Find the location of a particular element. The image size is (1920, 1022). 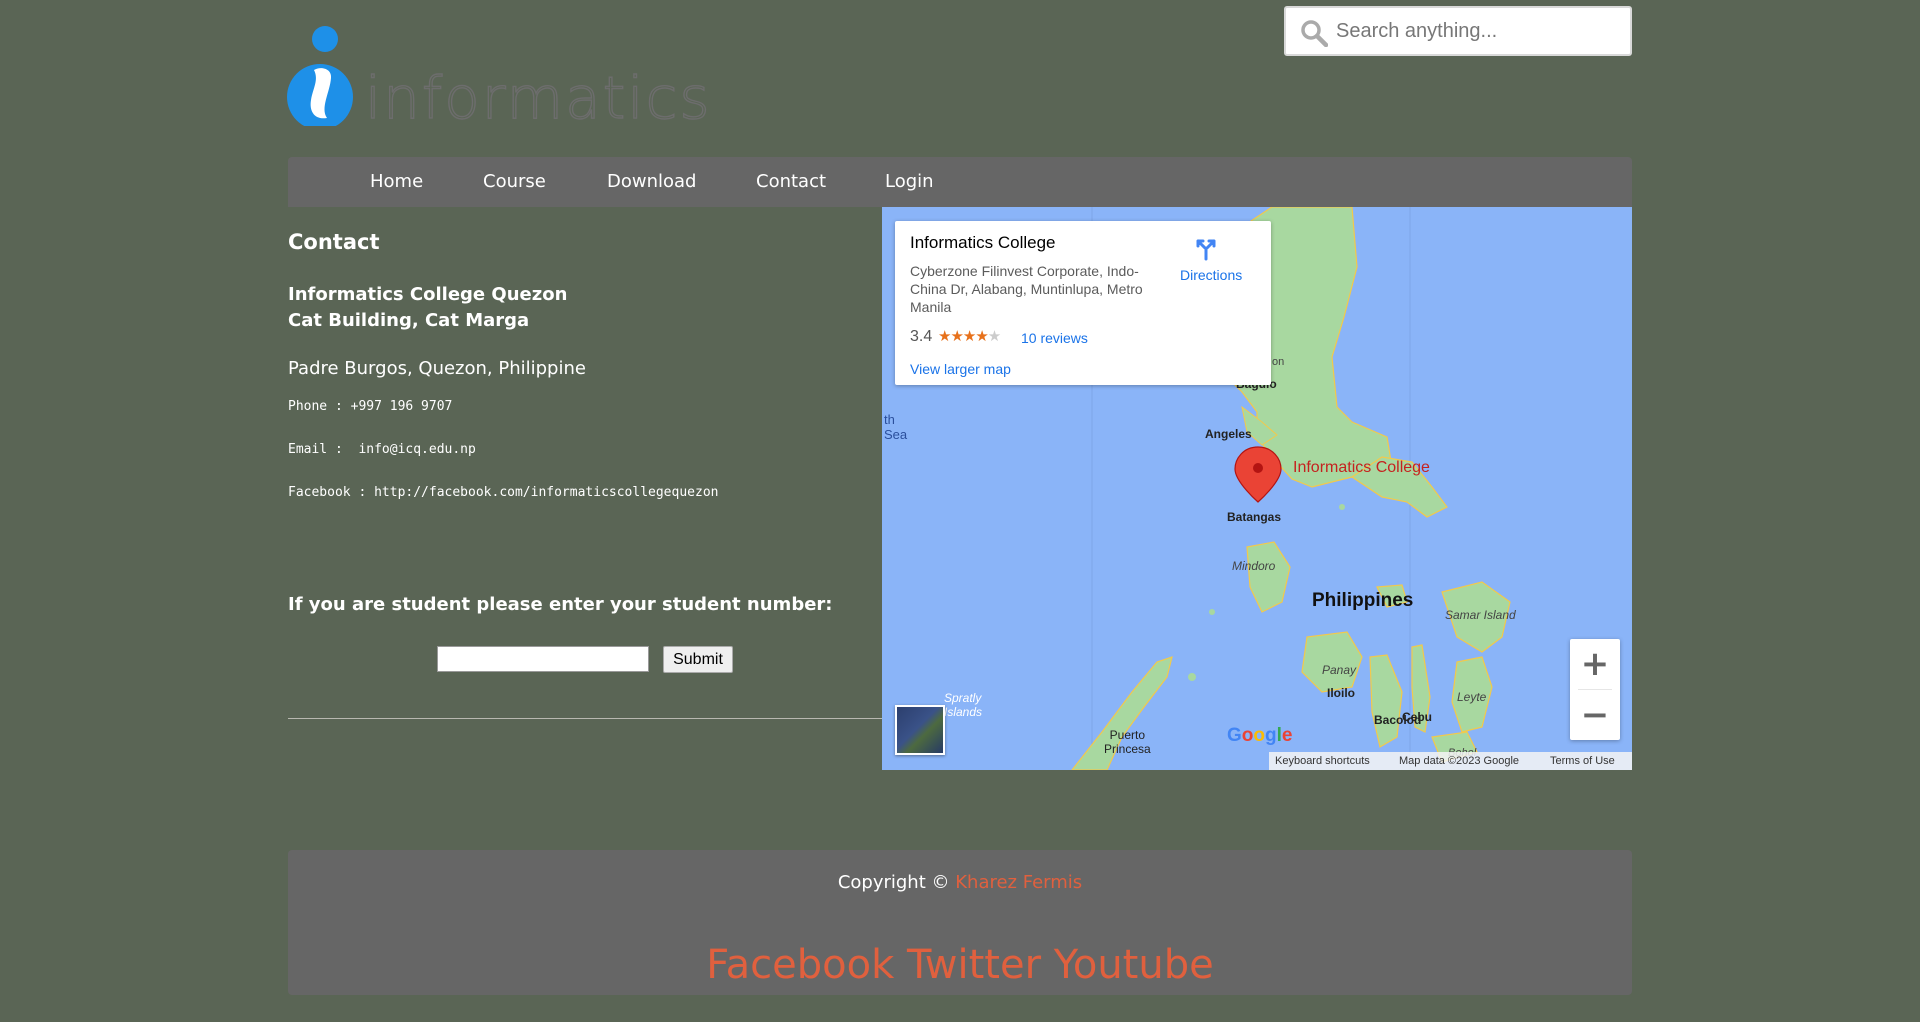

zoom-control: + − is located at coordinates (1595, 689).